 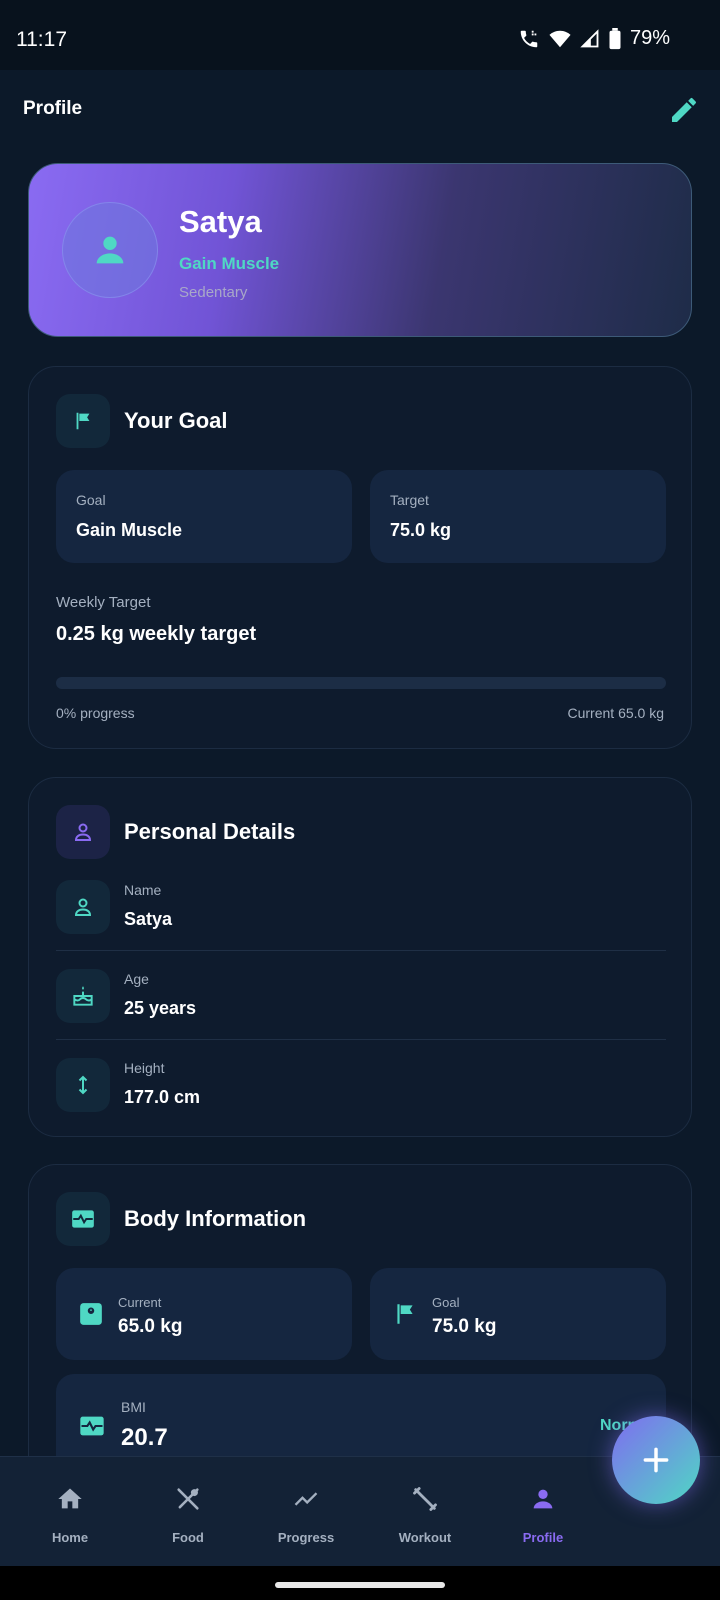 What do you see at coordinates (409, 500) in the screenshot?
I see `target-tile-label: Target` at bounding box center [409, 500].